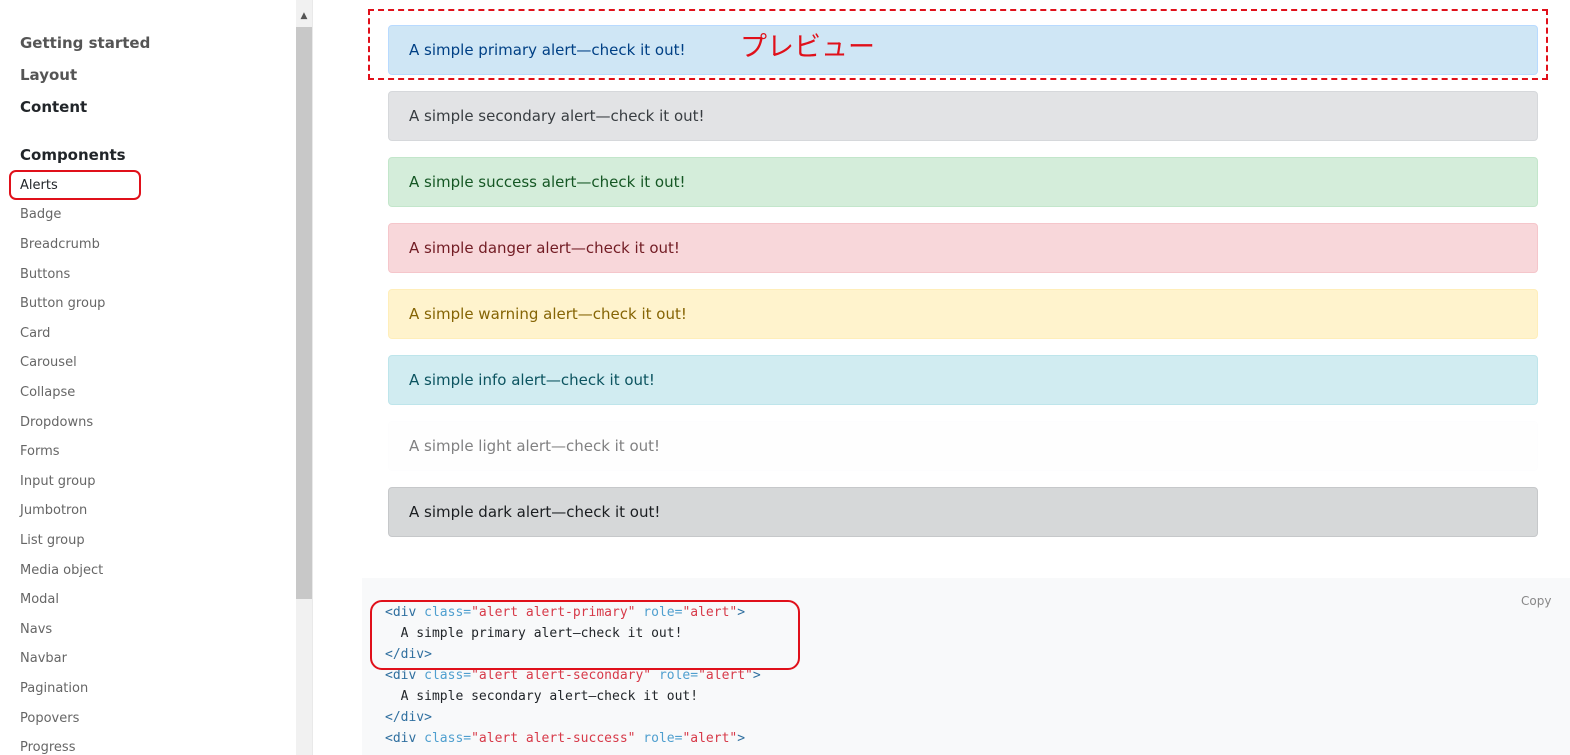  I want to click on nav-section-getting-started: Getting started, so click(85, 43).